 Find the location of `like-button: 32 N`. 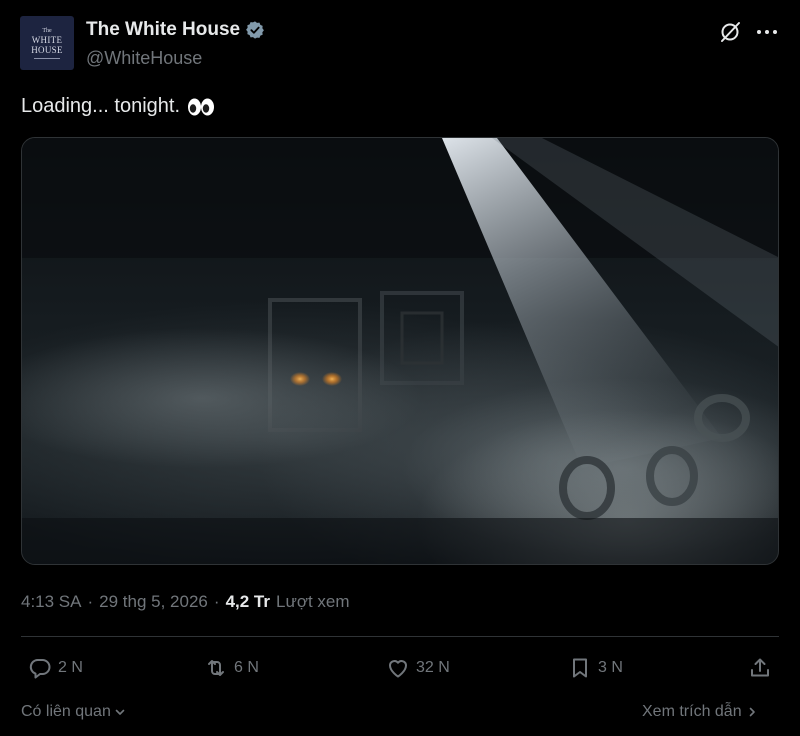

like-button: 32 N is located at coordinates (418, 668).